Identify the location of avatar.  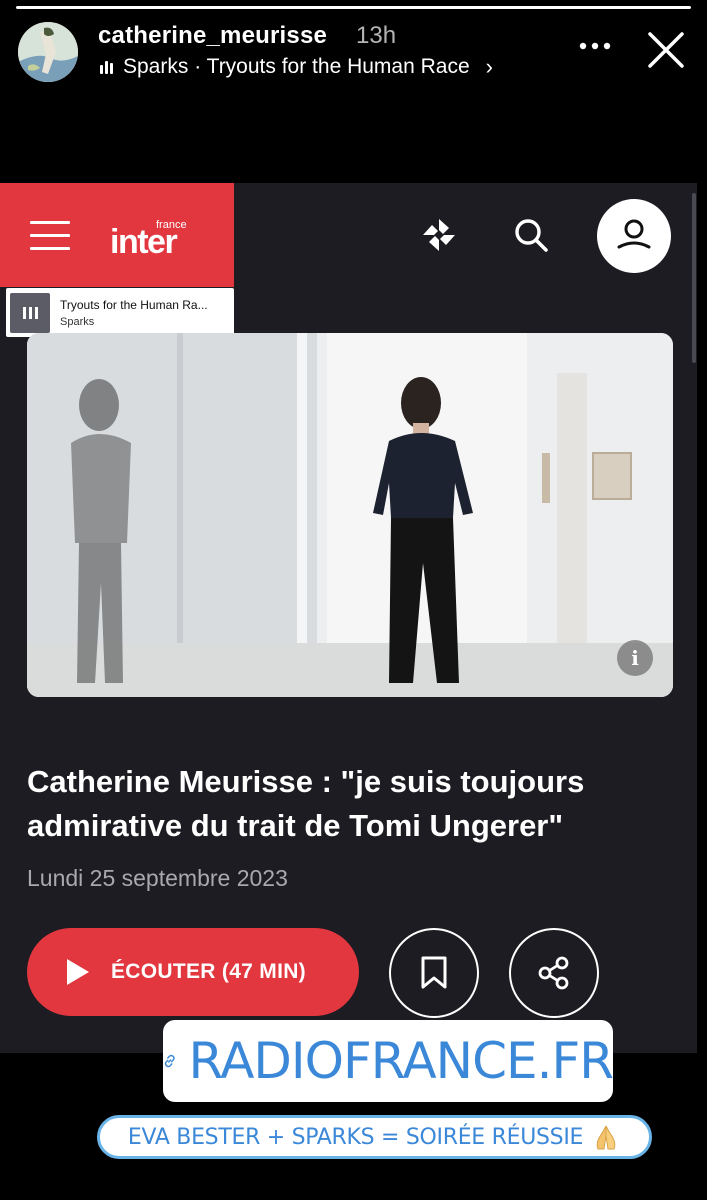
(48, 52).